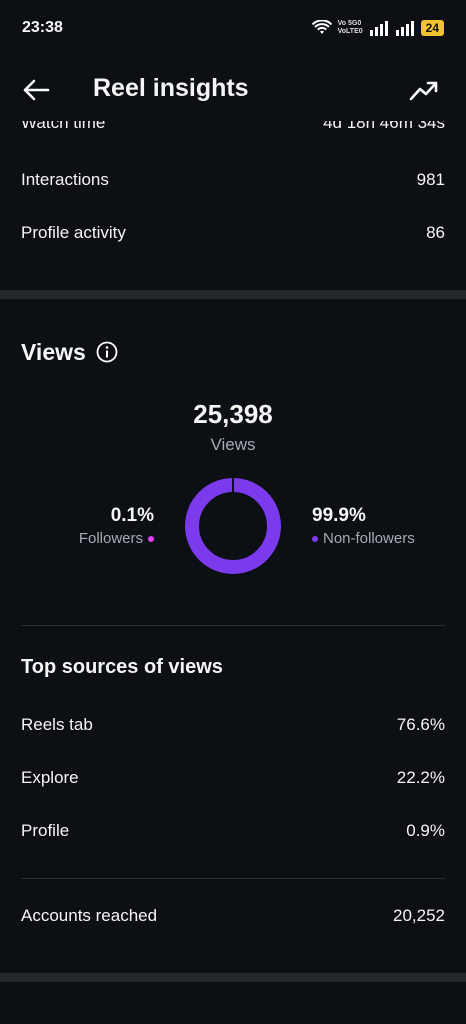 Image resolution: width=466 pixels, height=1024 pixels. Describe the element at coordinates (233, 180) in the screenshot. I see `interactions-row: Interactions 981` at that location.